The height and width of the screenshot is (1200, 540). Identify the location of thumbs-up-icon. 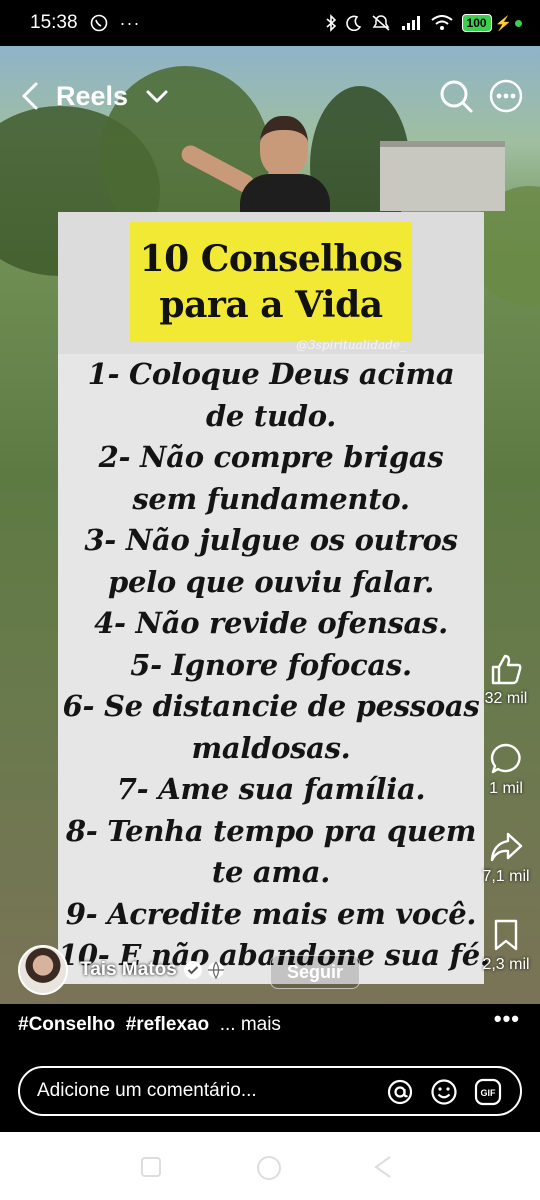
(506, 669).